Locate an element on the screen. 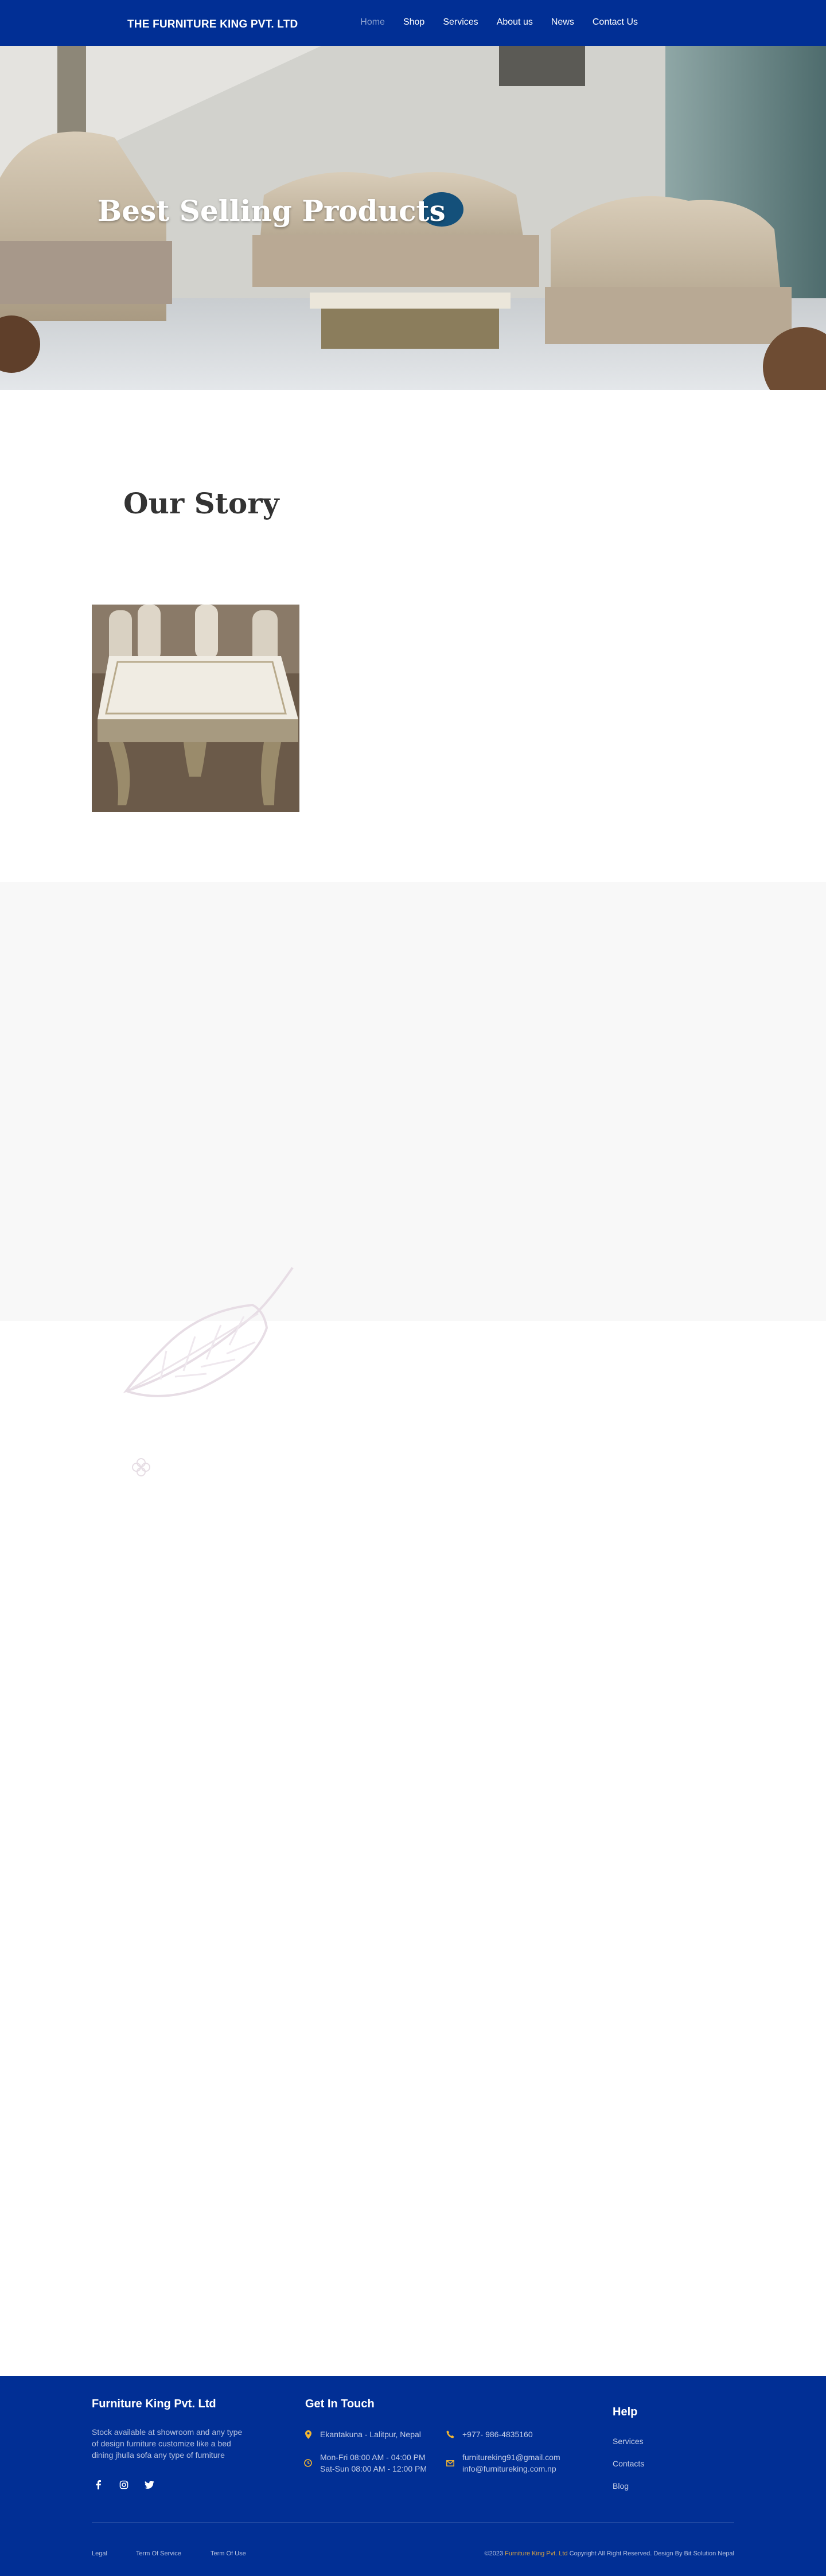  nav-news: News is located at coordinates (562, 22).